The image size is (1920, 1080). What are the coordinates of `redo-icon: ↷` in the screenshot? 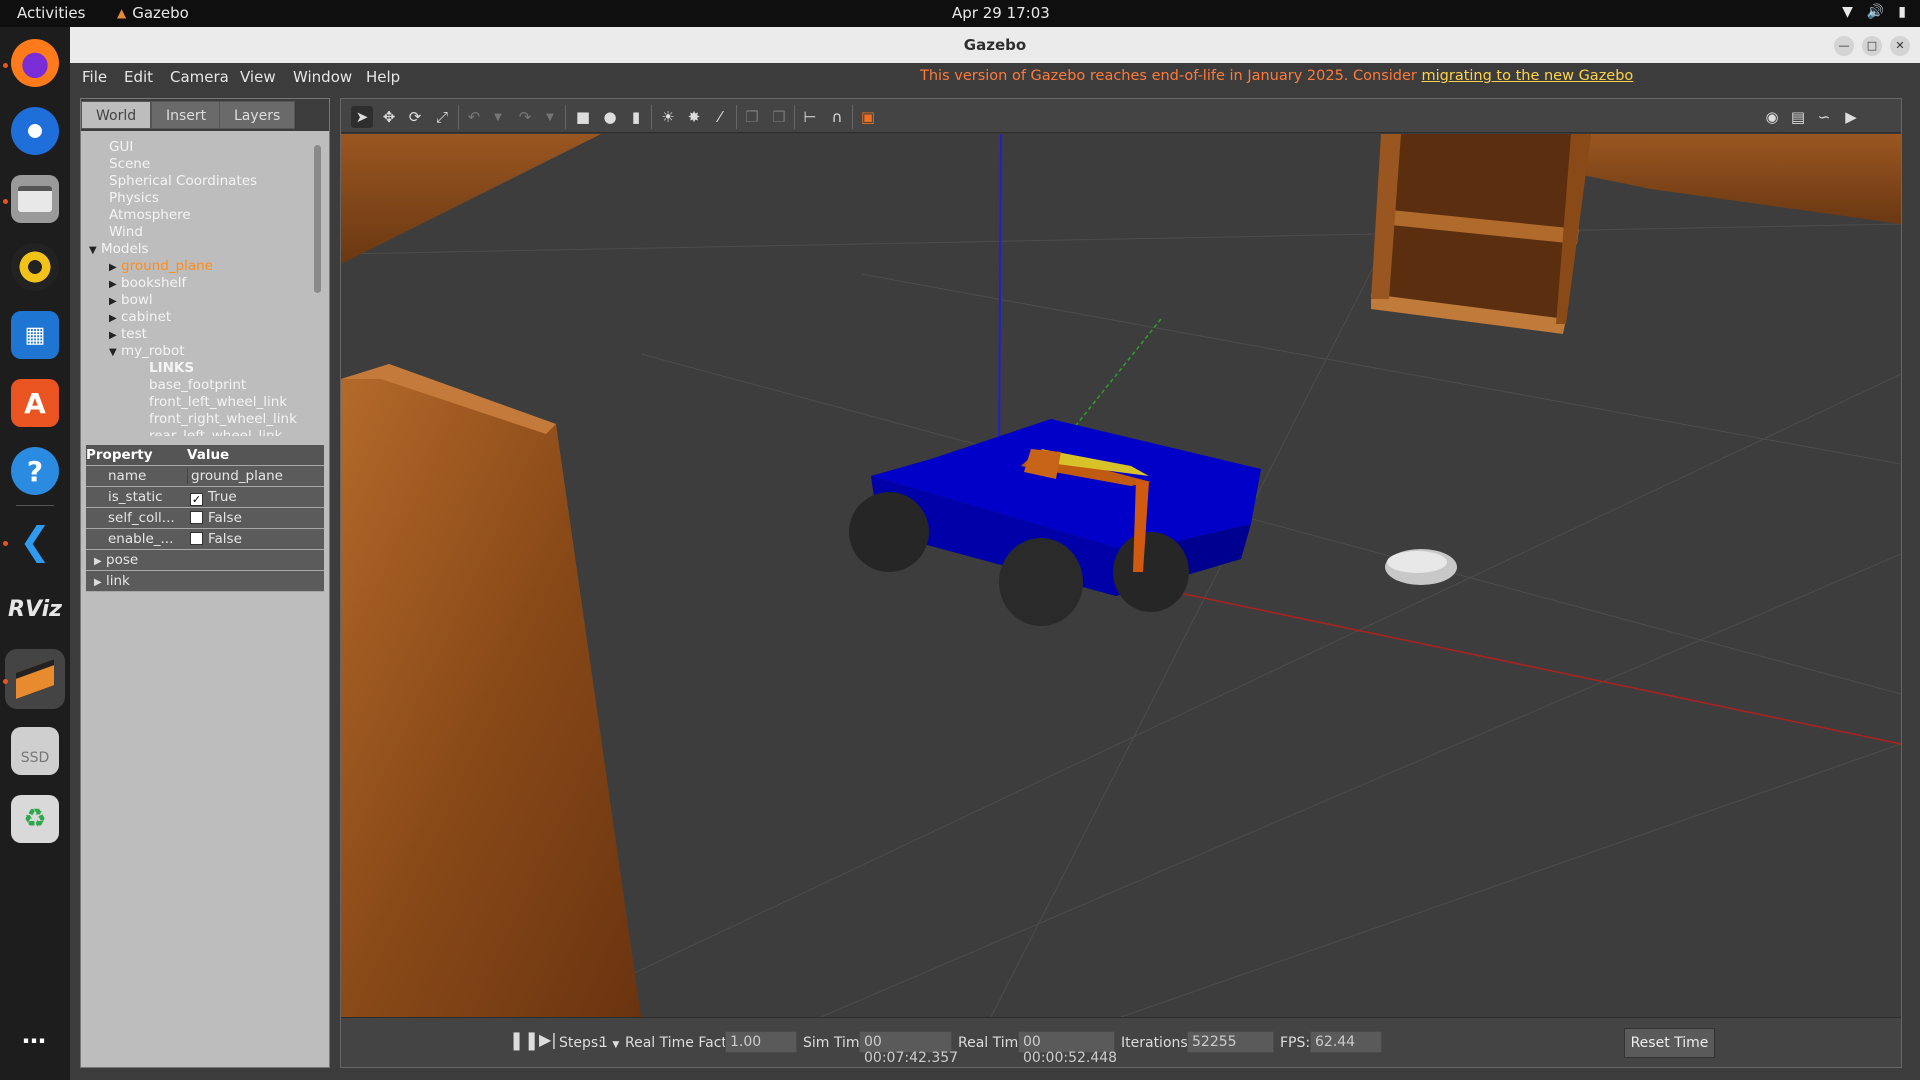 It's located at (525, 117).